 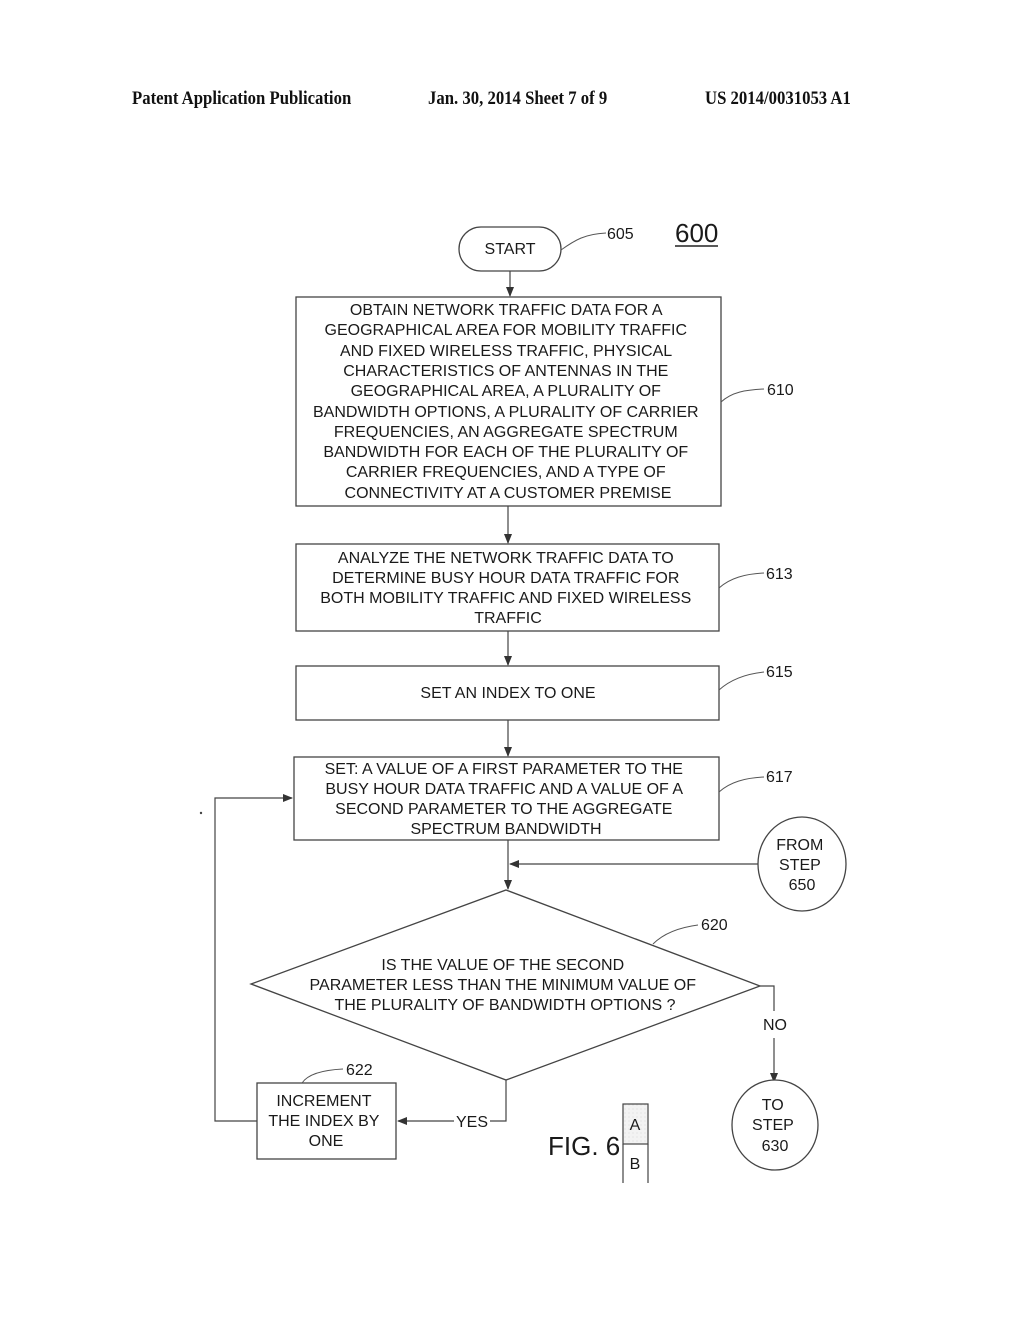 I want to click on stray-mark, so click(x=201, y=813).